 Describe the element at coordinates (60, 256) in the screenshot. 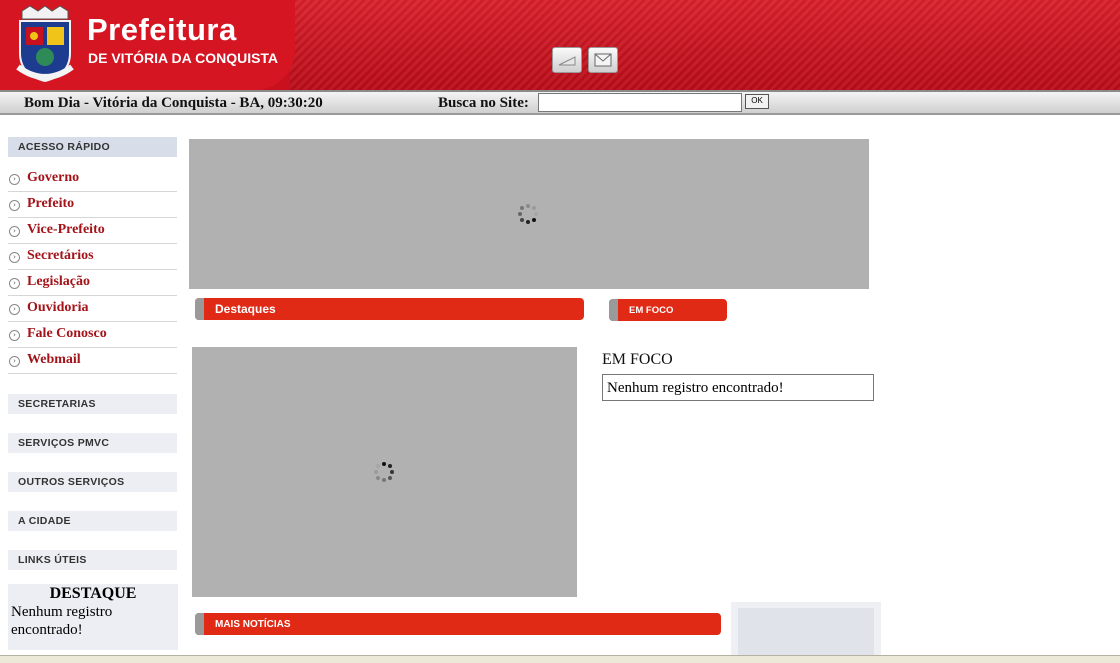

I see `menu-item-label: Secretários` at that location.